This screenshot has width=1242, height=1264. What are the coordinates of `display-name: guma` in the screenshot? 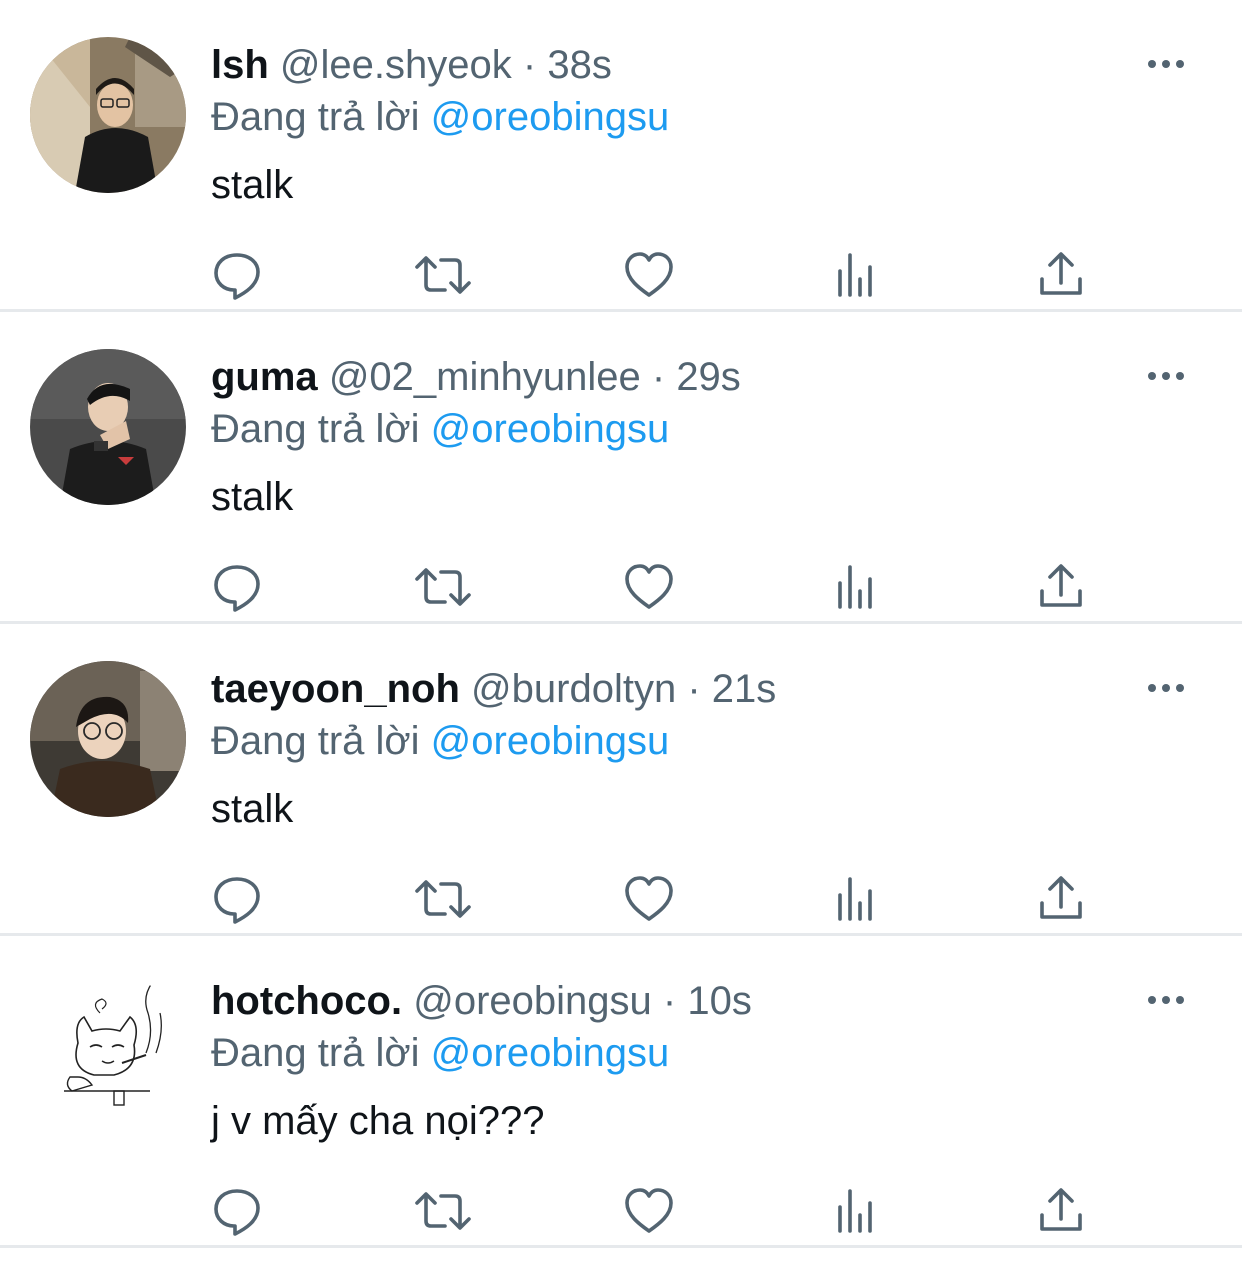 It's located at (264, 377).